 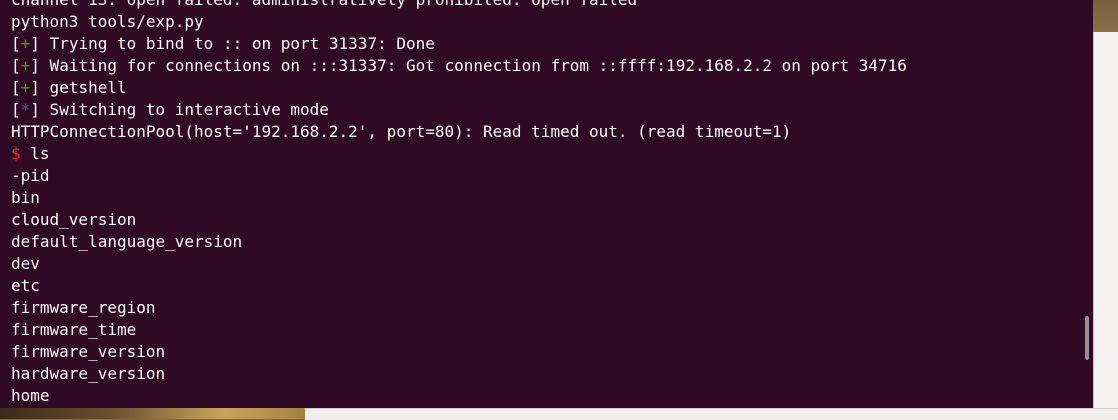 I want to click on scrollbar-thumb, so click(x=1087, y=338).